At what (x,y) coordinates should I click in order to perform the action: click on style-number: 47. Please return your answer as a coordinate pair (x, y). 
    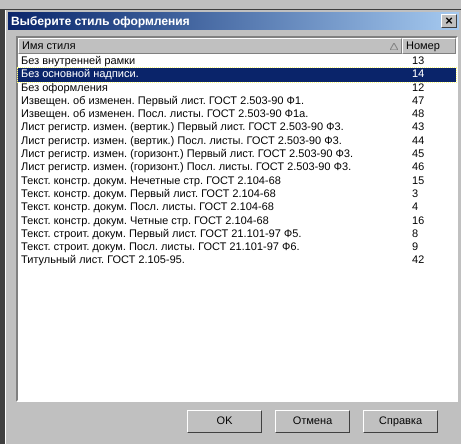
    Looking at the image, I should click on (418, 101).